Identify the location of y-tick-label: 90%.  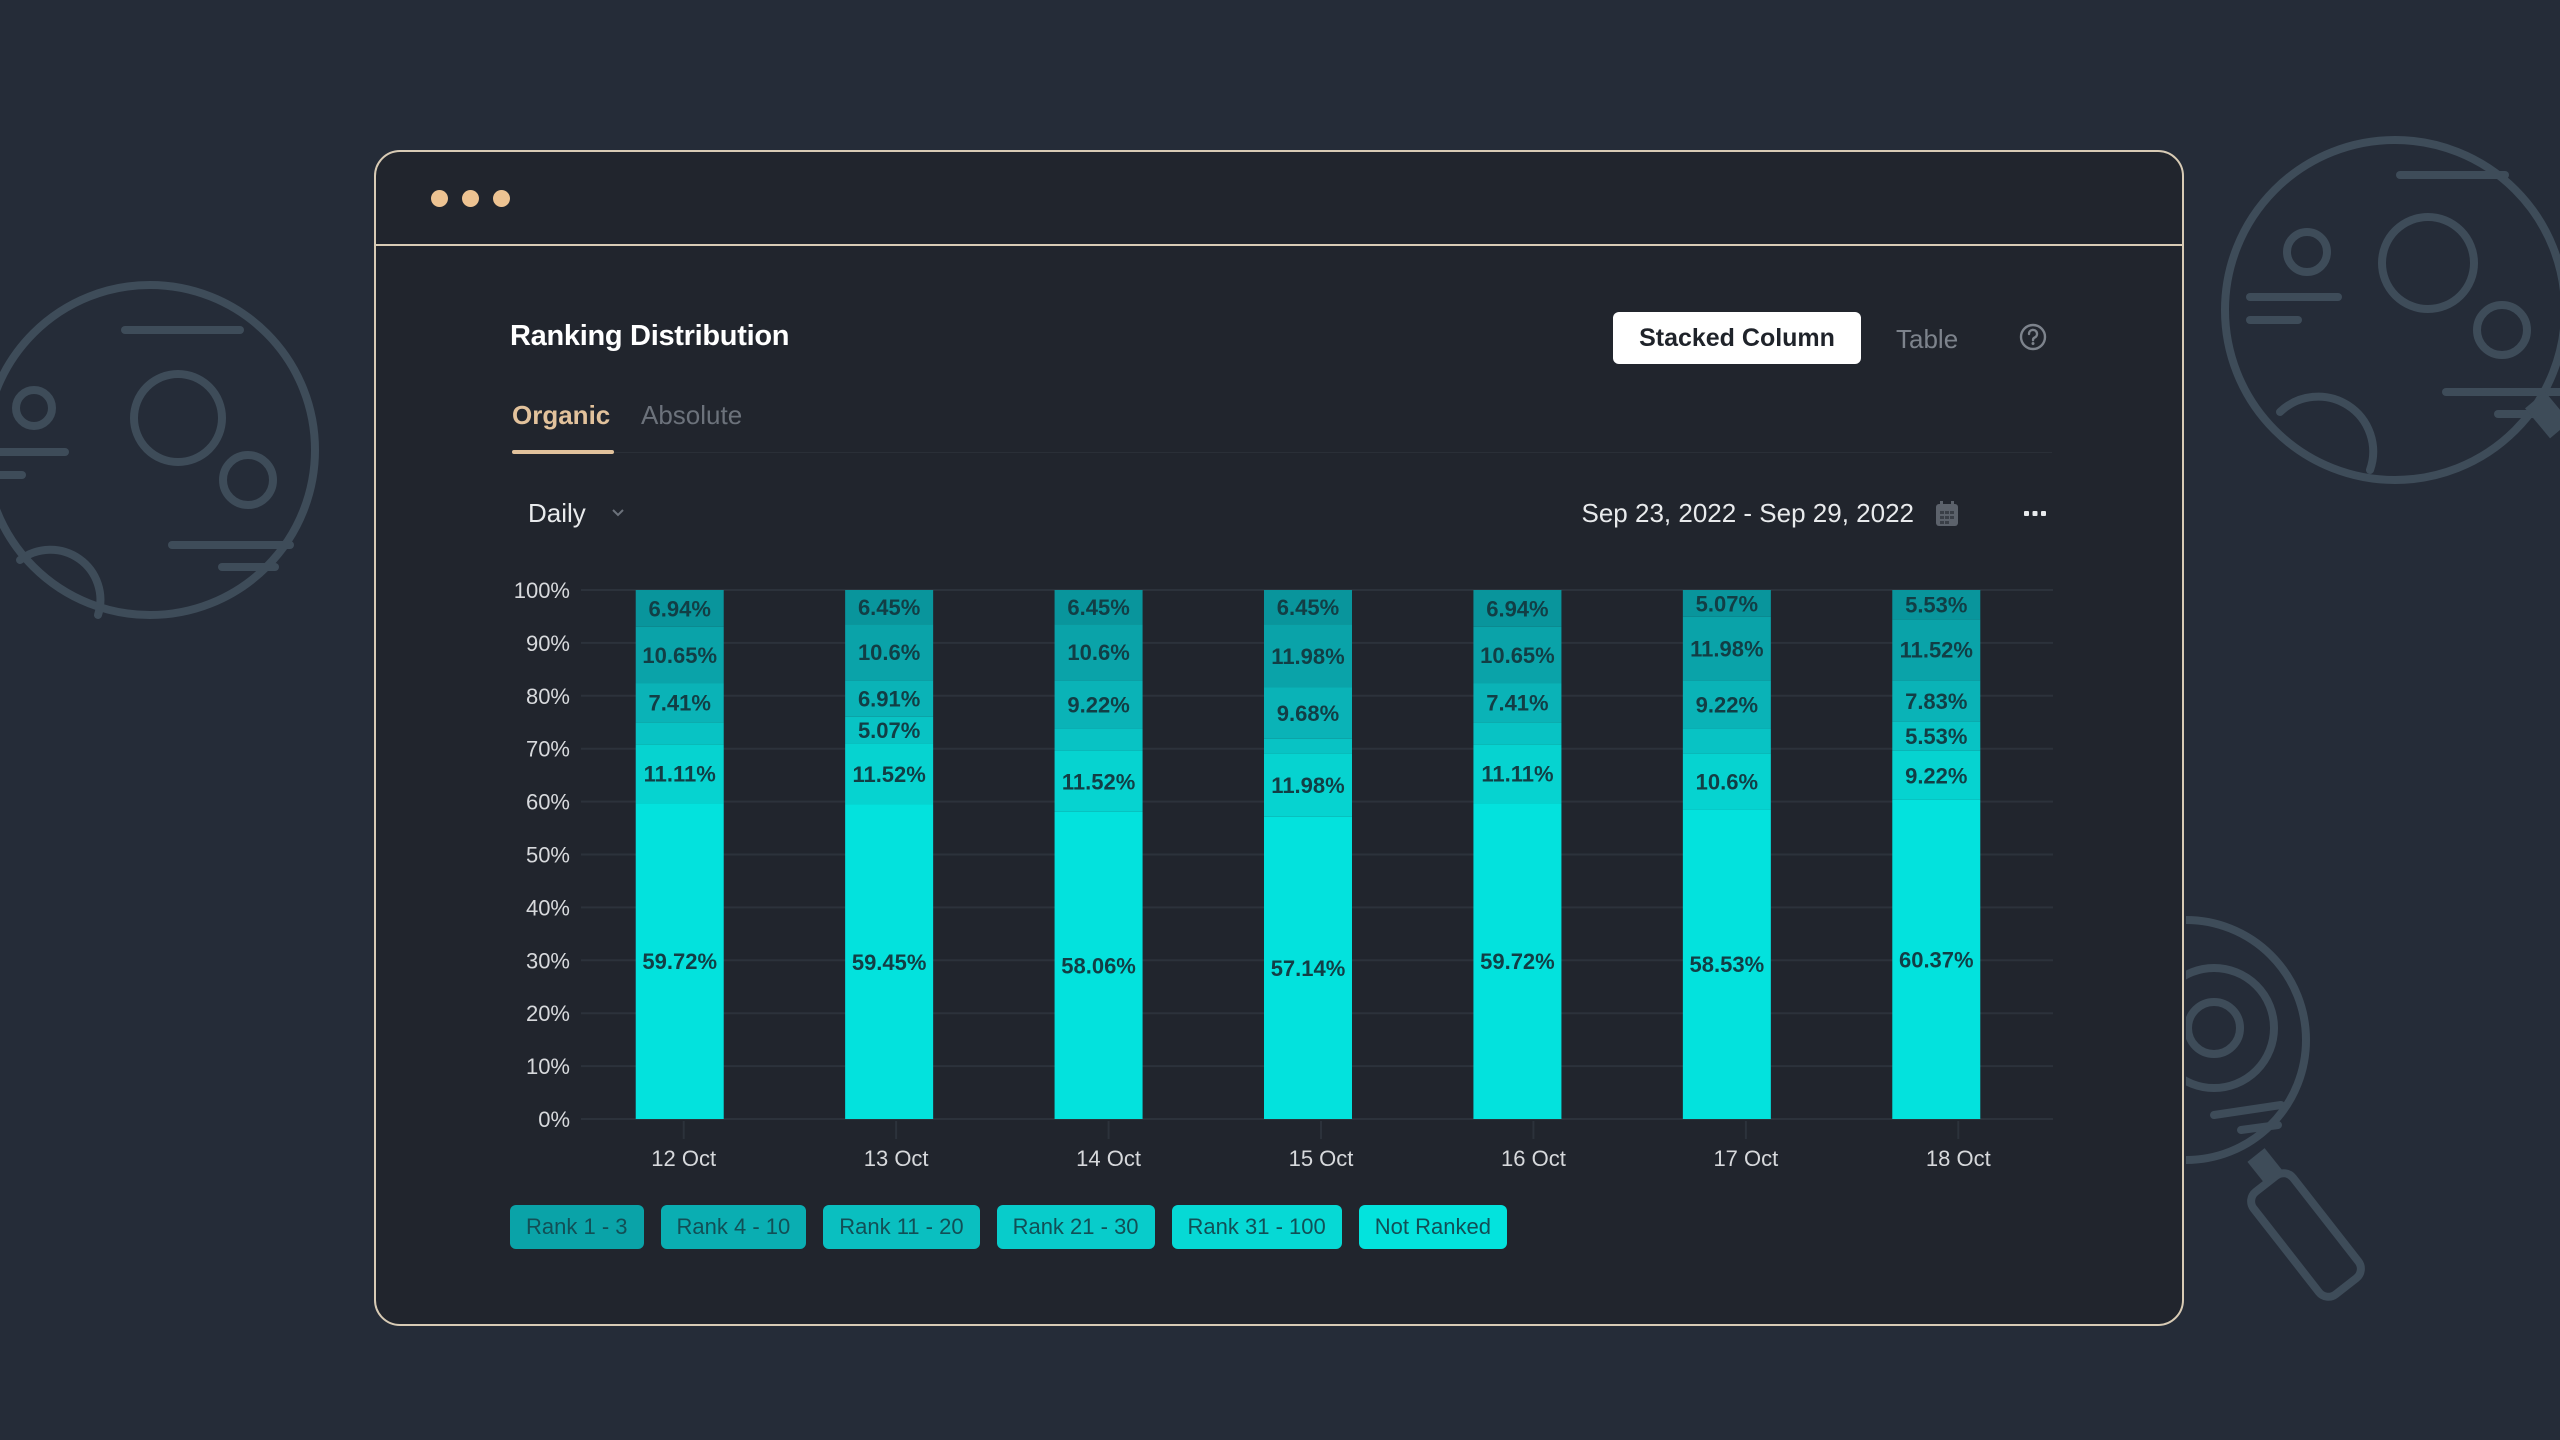
(548, 643).